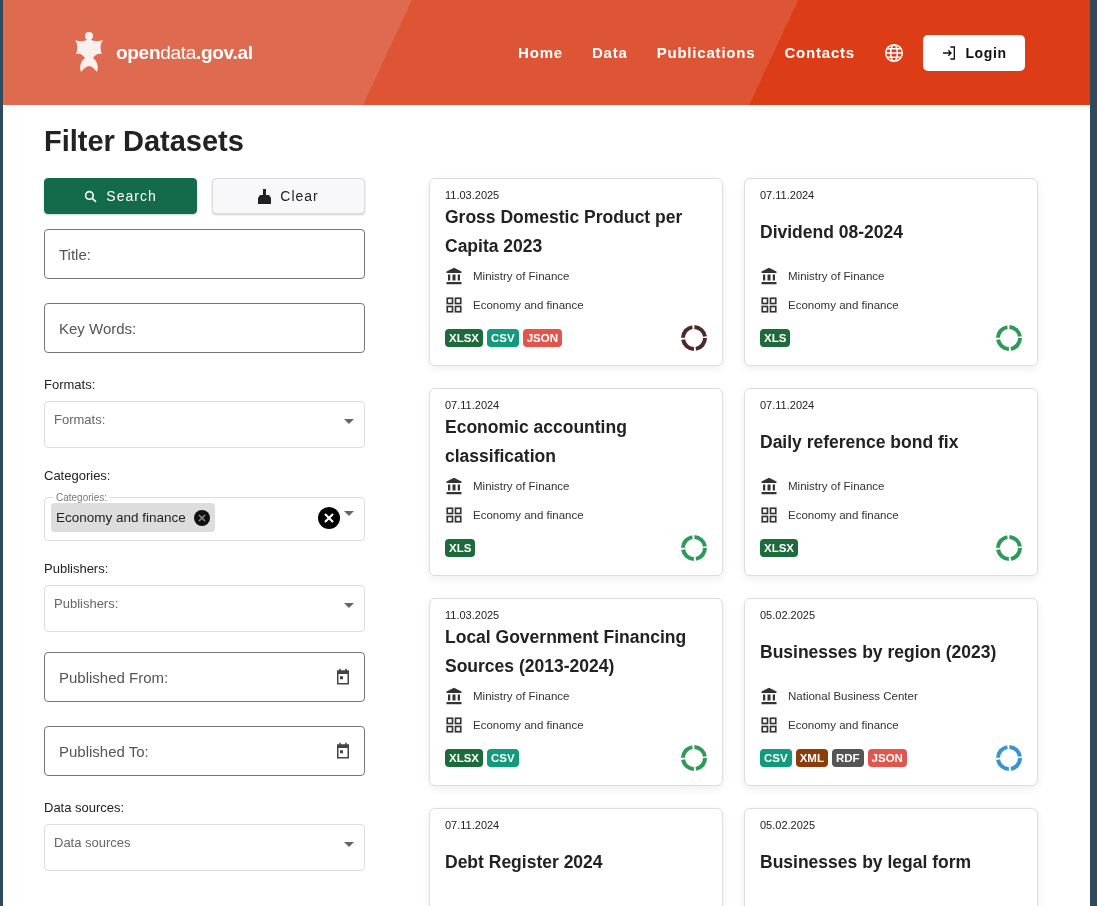  What do you see at coordinates (204, 677) in the screenshot?
I see `date-input-field: Published From:` at bounding box center [204, 677].